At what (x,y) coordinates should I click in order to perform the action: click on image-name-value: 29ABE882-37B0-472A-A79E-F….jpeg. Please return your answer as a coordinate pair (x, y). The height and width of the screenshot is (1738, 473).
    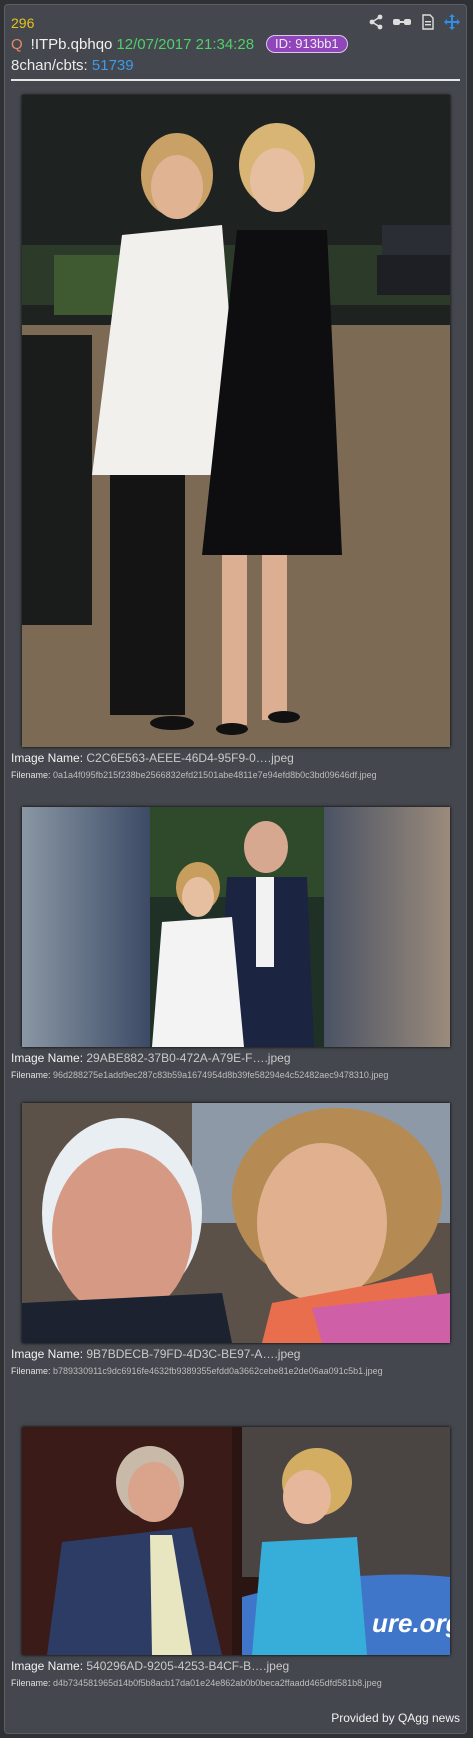
    Looking at the image, I should click on (188, 1058).